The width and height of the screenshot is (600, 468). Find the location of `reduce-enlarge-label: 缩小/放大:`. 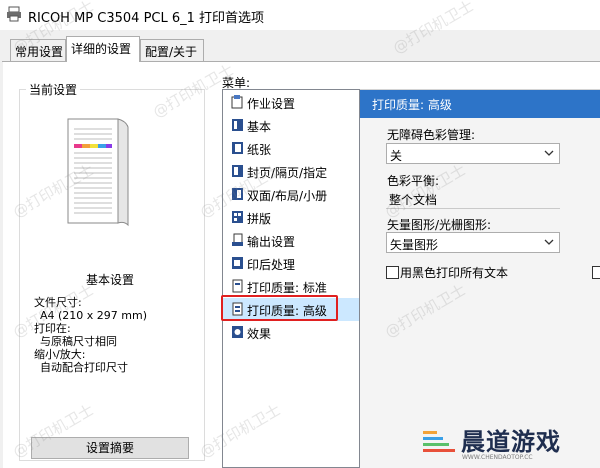

reduce-enlarge-label: 缩小/放大: is located at coordinates (60, 354).